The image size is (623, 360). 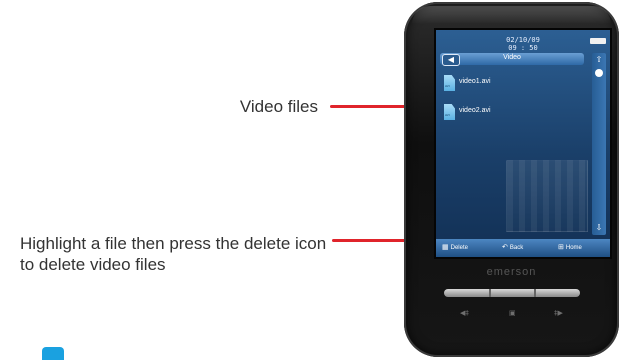 What do you see at coordinates (464, 313) in the screenshot?
I see `volume-down-icon: ◀‡` at bounding box center [464, 313].